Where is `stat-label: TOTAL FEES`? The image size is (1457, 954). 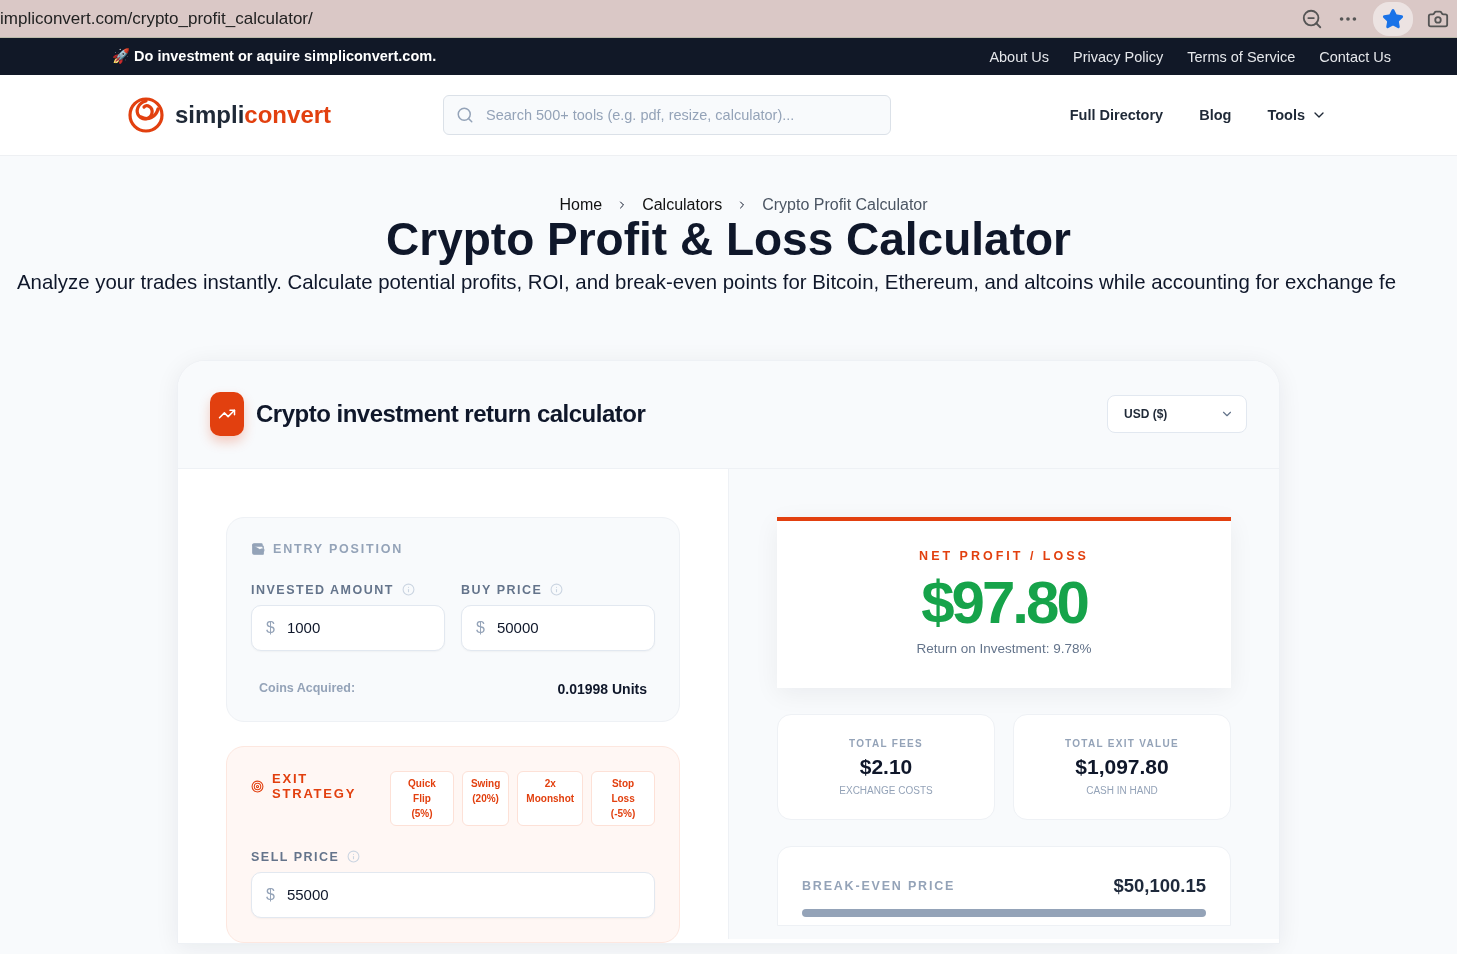 stat-label: TOTAL FEES is located at coordinates (886, 743).